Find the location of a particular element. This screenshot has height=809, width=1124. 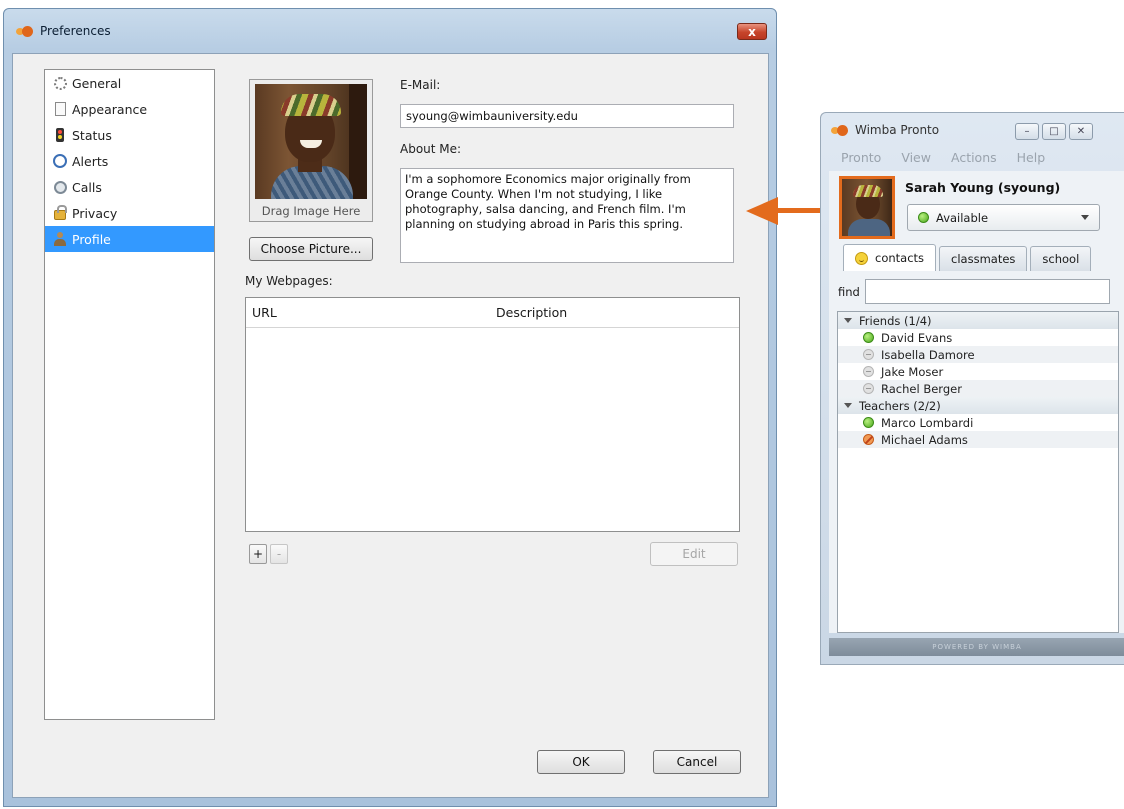

alert-icon is located at coordinates (60, 161).